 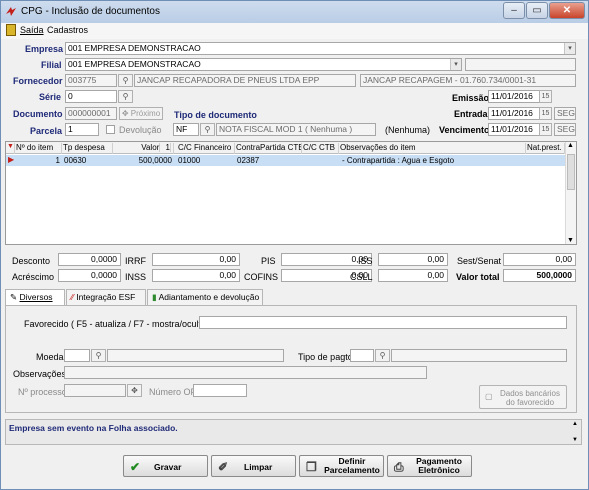 I want to click on documento-label: Documento, so click(x=38, y=114).